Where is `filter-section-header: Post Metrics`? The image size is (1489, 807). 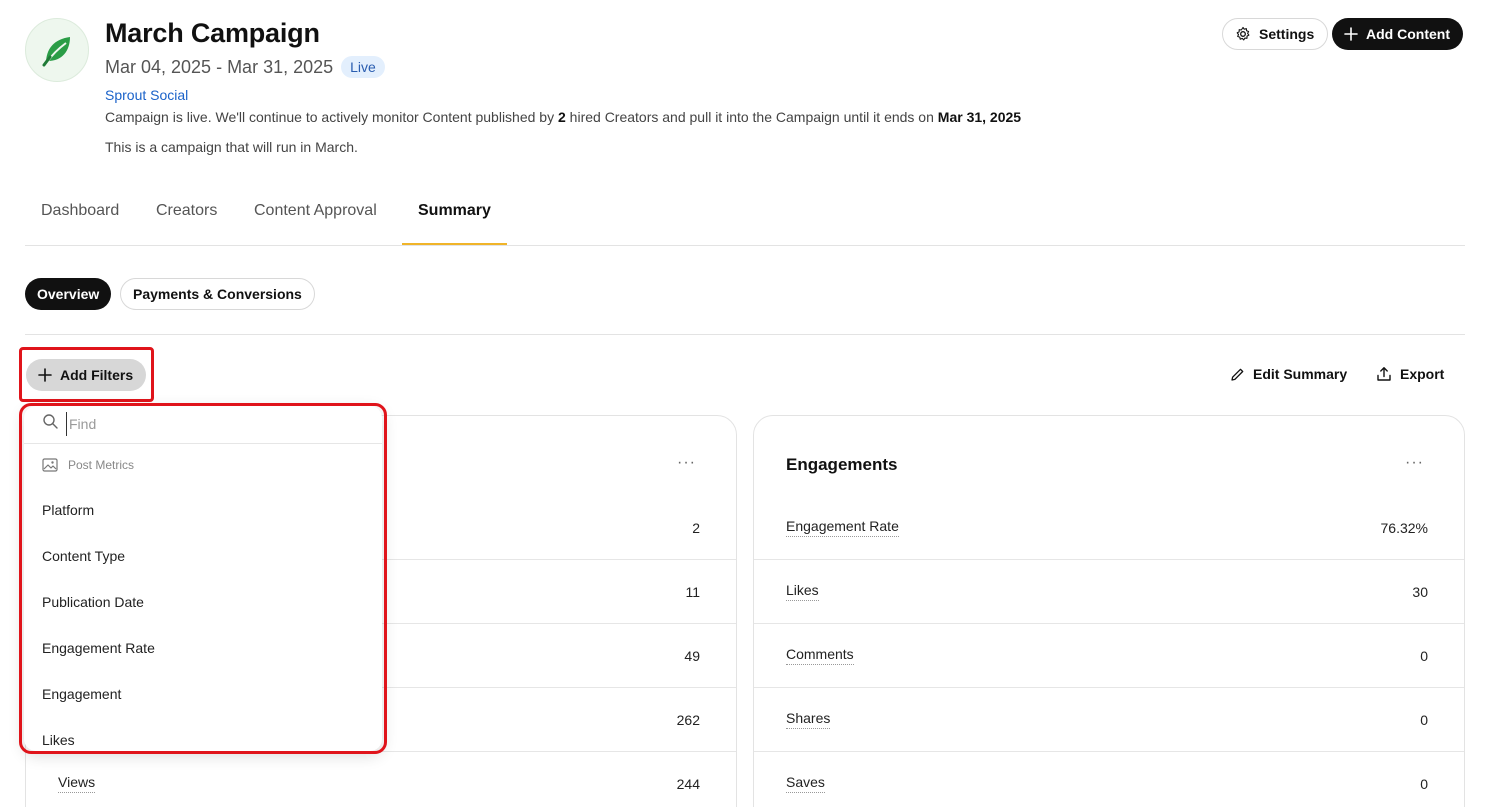 filter-section-header: Post Metrics is located at coordinates (88, 465).